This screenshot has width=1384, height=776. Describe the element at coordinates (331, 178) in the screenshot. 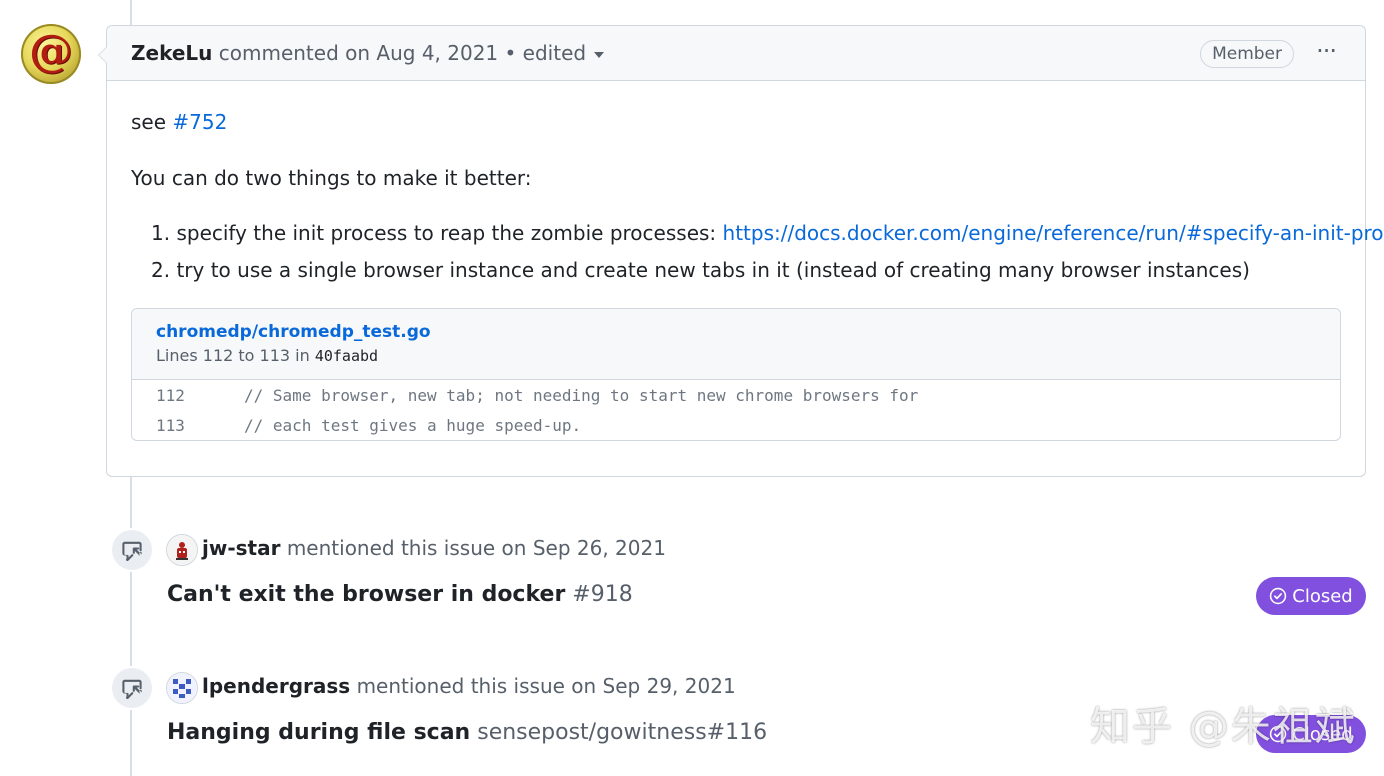

I see `intro-paragraph: You can do two things to make it better:` at that location.